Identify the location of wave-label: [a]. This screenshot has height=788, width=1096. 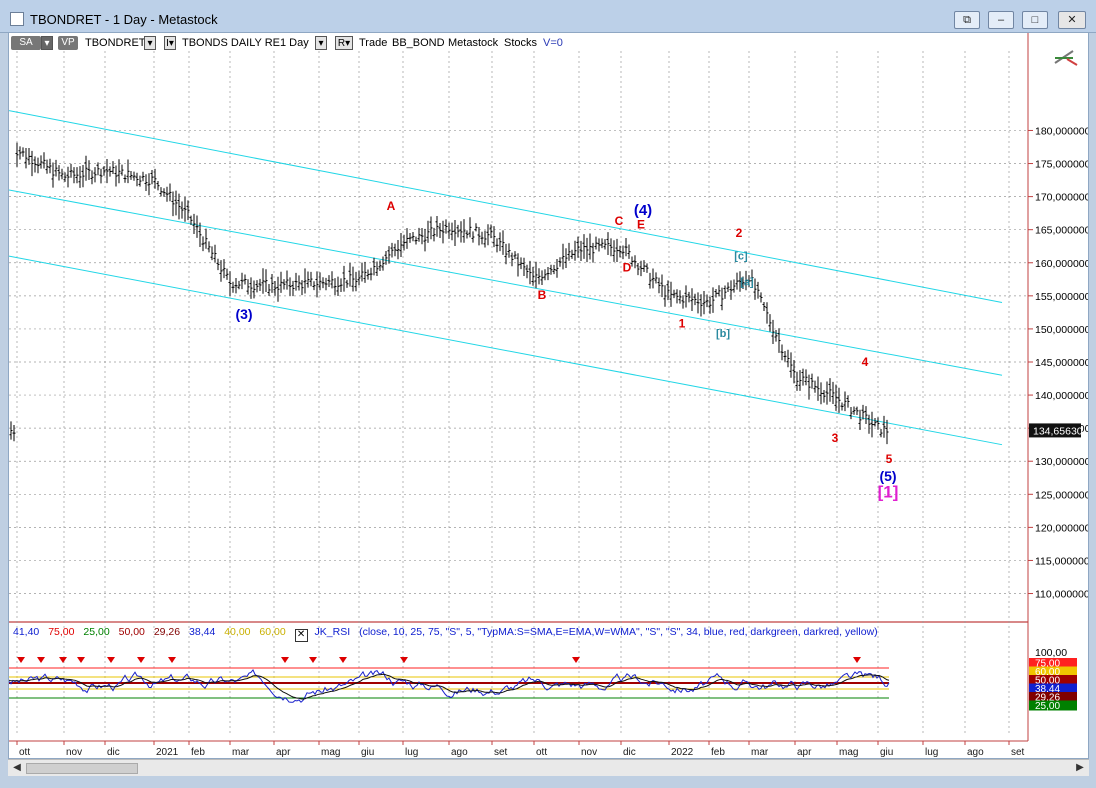
(747, 282).